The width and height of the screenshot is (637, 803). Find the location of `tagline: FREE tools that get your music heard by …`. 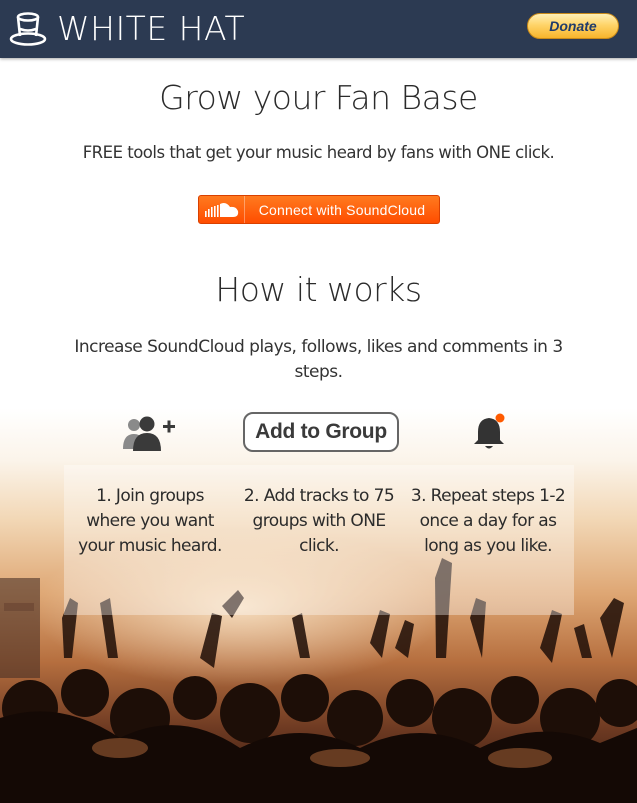

tagline: FREE tools that get your music heard by … is located at coordinates (318, 152).